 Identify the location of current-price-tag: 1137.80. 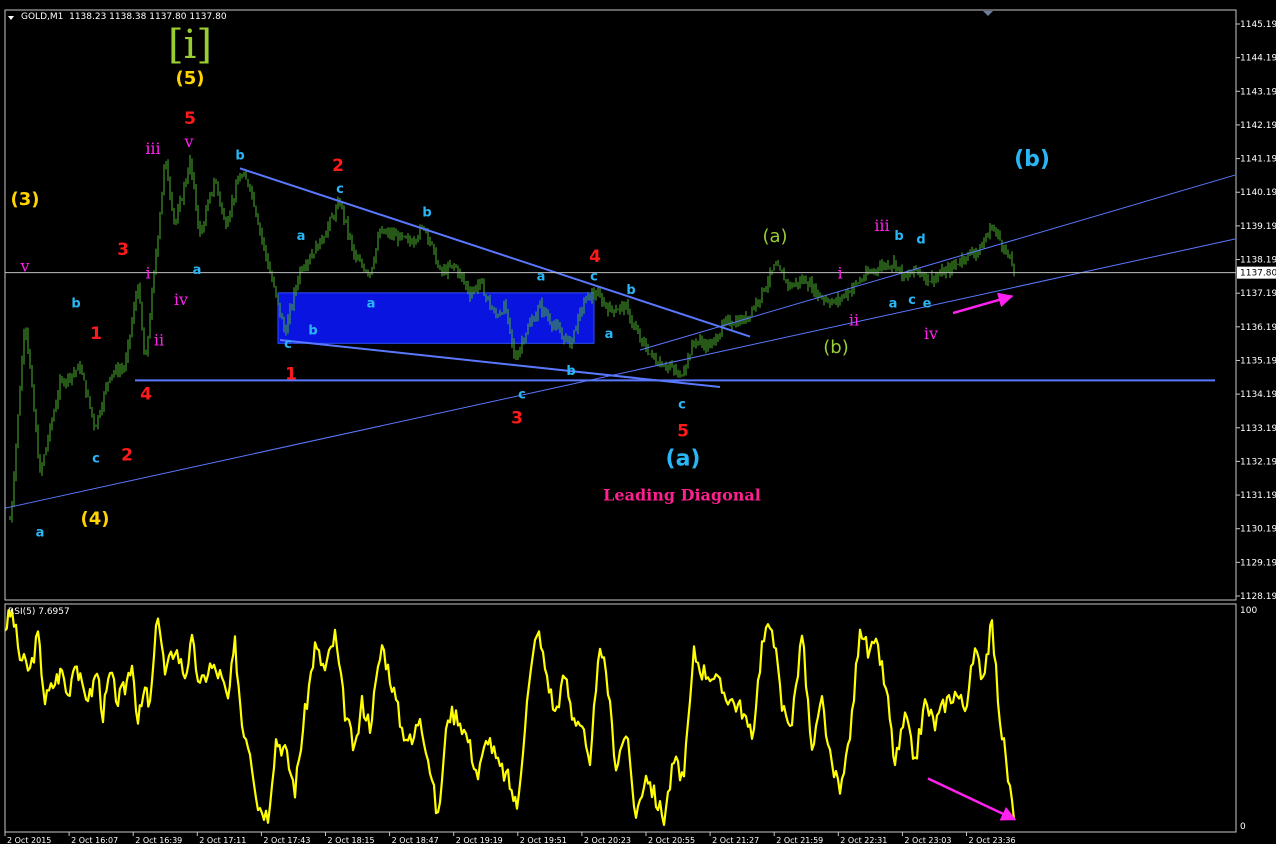
(1256, 272).